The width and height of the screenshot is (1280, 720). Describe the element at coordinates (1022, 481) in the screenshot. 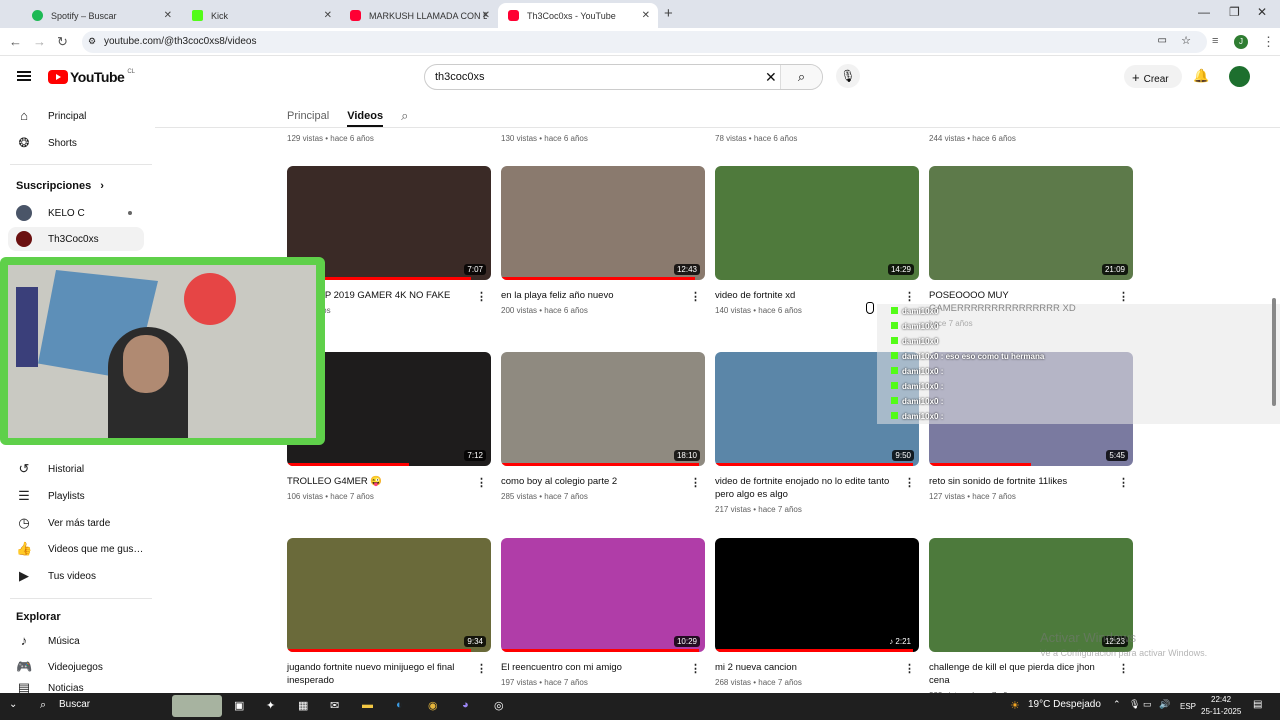

I see `video-title: reto sin sonido de fortnite 11likes` at that location.